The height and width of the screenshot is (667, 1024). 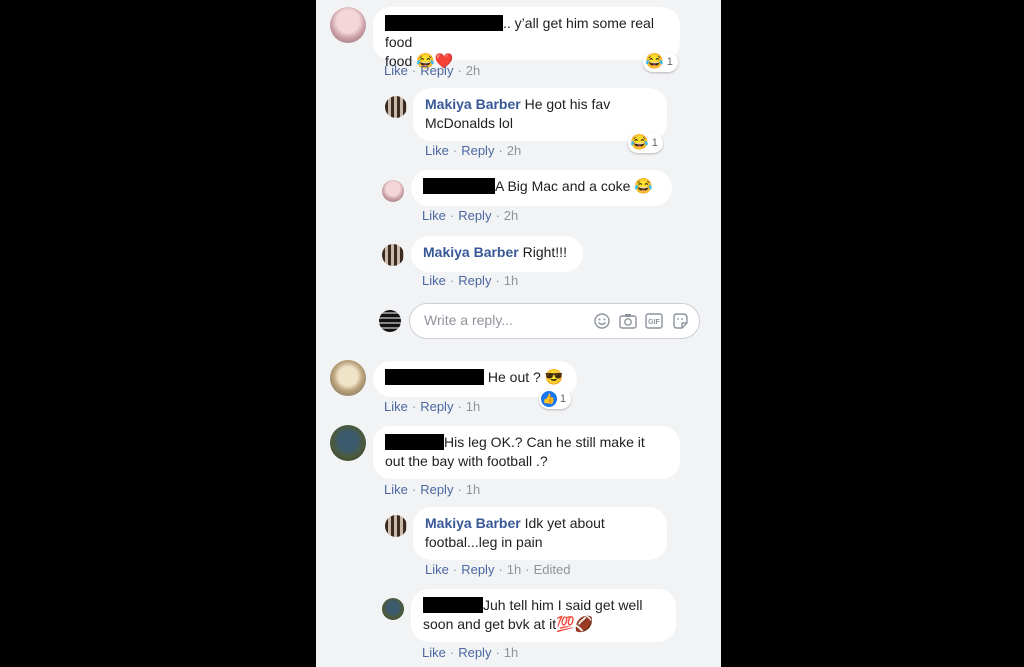 What do you see at coordinates (628, 321) in the screenshot?
I see `camera-icon` at bounding box center [628, 321].